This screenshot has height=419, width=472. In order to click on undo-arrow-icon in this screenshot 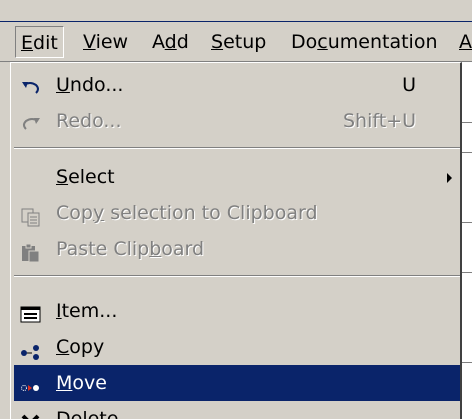, I will do `click(31, 85)`.